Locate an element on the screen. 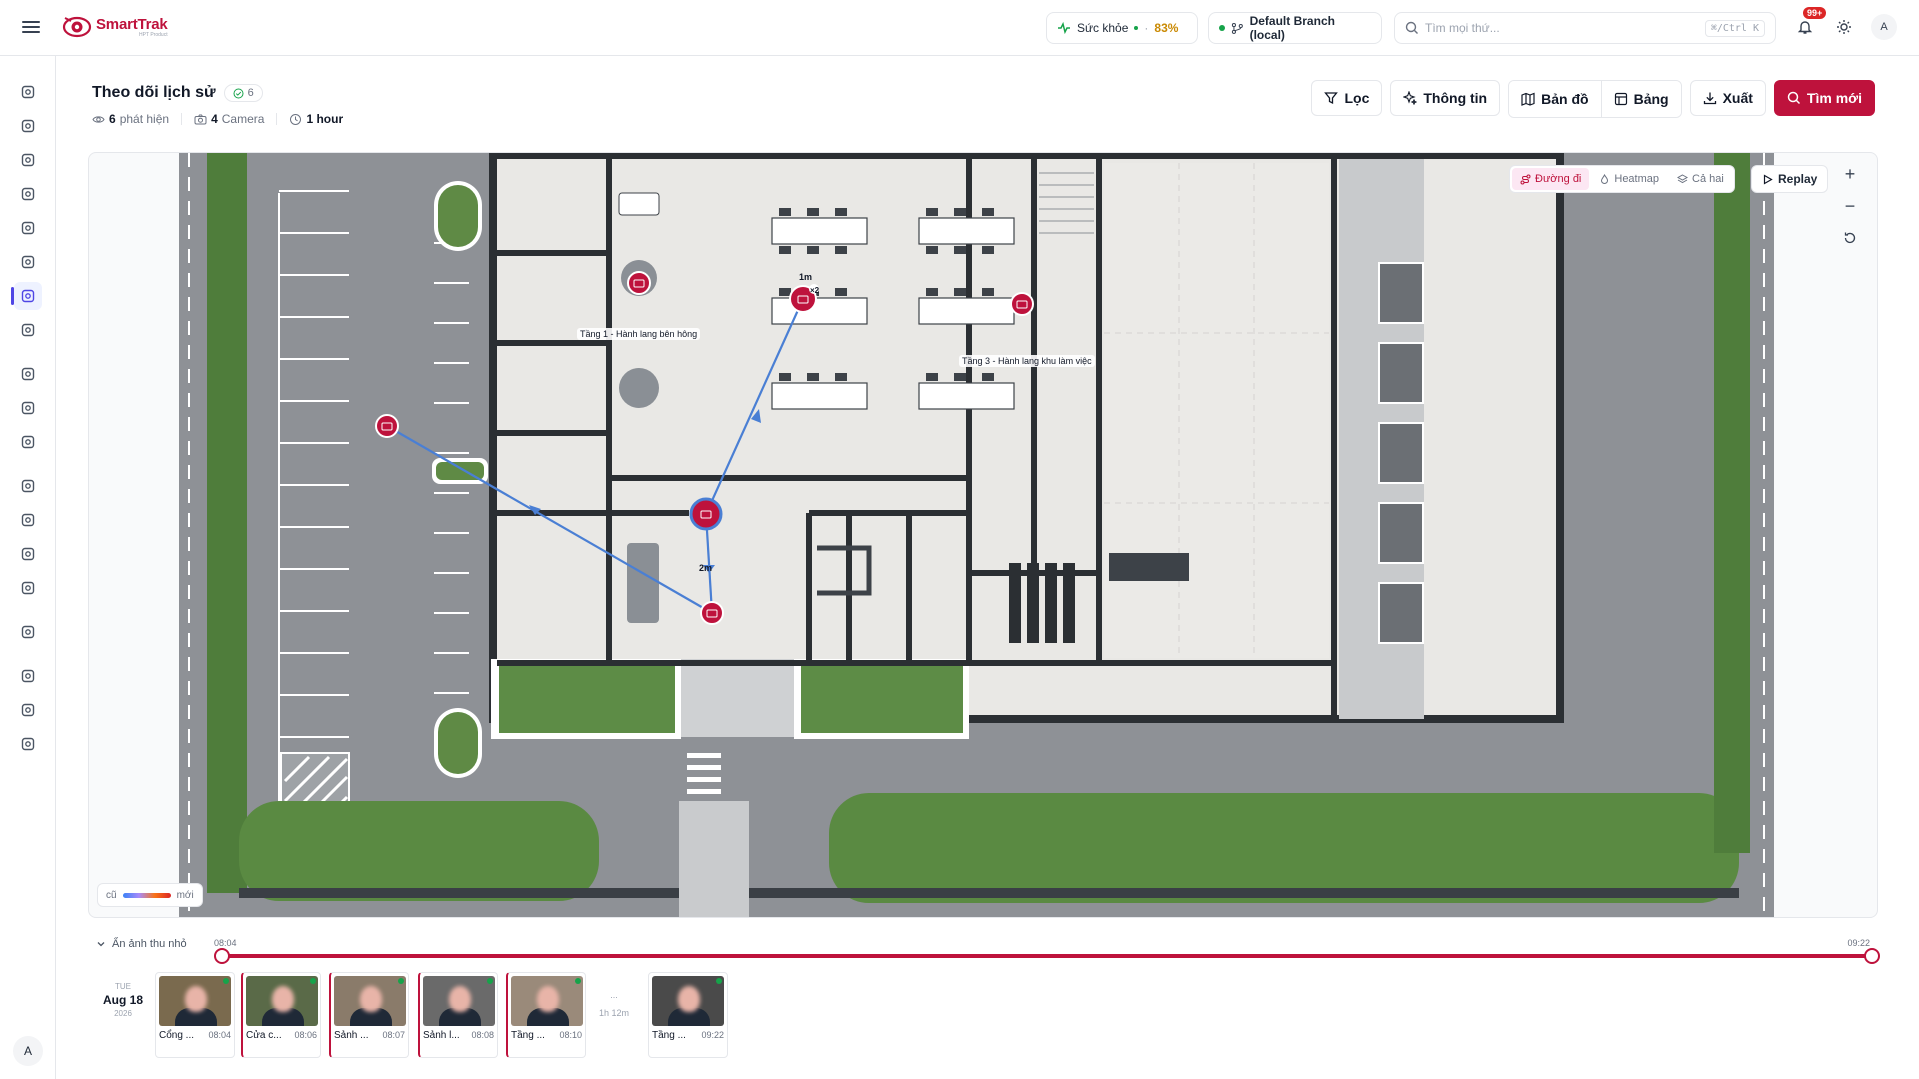 The height and width of the screenshot is (1079, 1919). user-avatar: A is located at coordinates (1884, 27).